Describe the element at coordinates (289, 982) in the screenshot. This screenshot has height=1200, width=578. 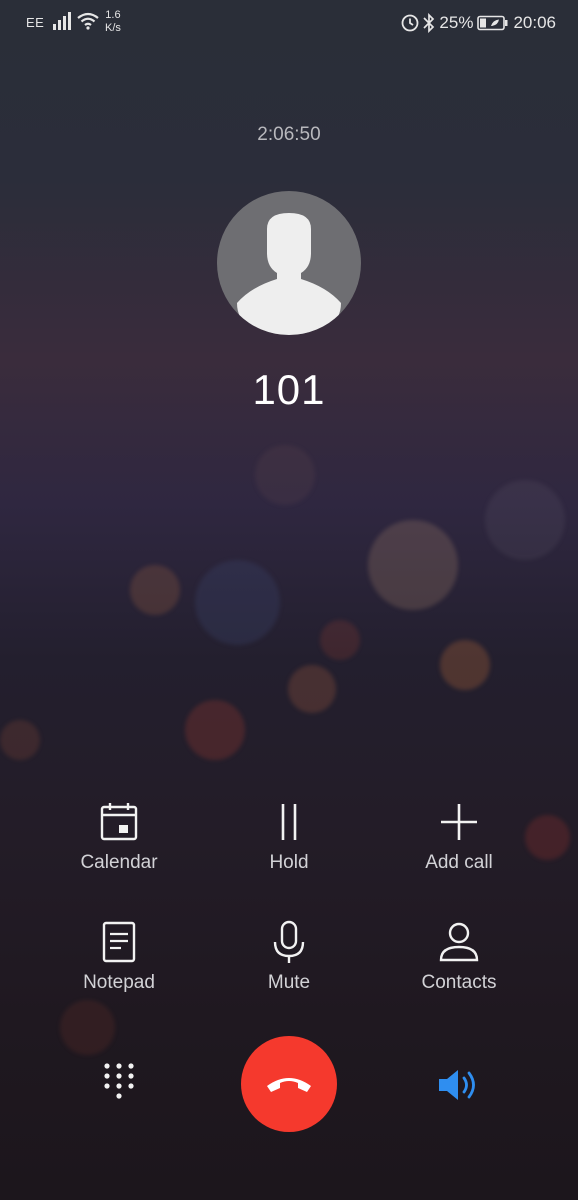
I see `mute-label: Mute` at that location.